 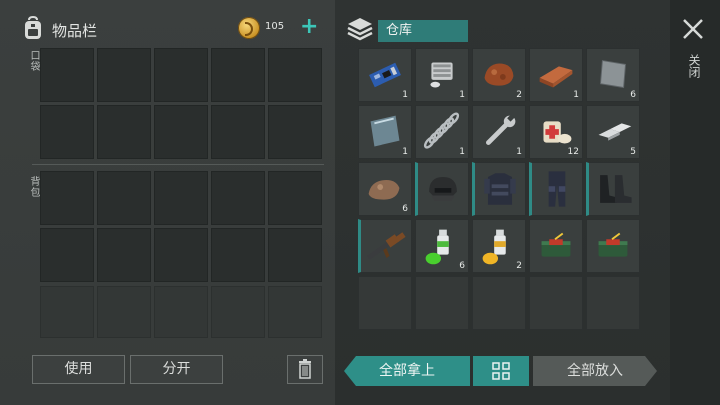 I want to click on close-button, so click(x=693, y=29).